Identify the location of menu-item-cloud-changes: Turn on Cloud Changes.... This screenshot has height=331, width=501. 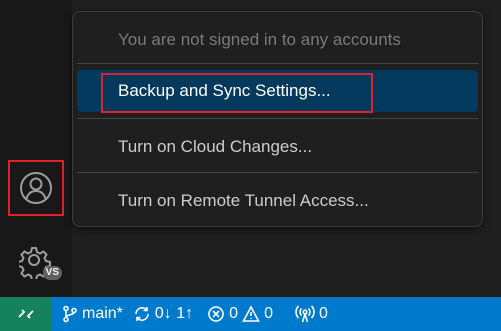
(277, 147).